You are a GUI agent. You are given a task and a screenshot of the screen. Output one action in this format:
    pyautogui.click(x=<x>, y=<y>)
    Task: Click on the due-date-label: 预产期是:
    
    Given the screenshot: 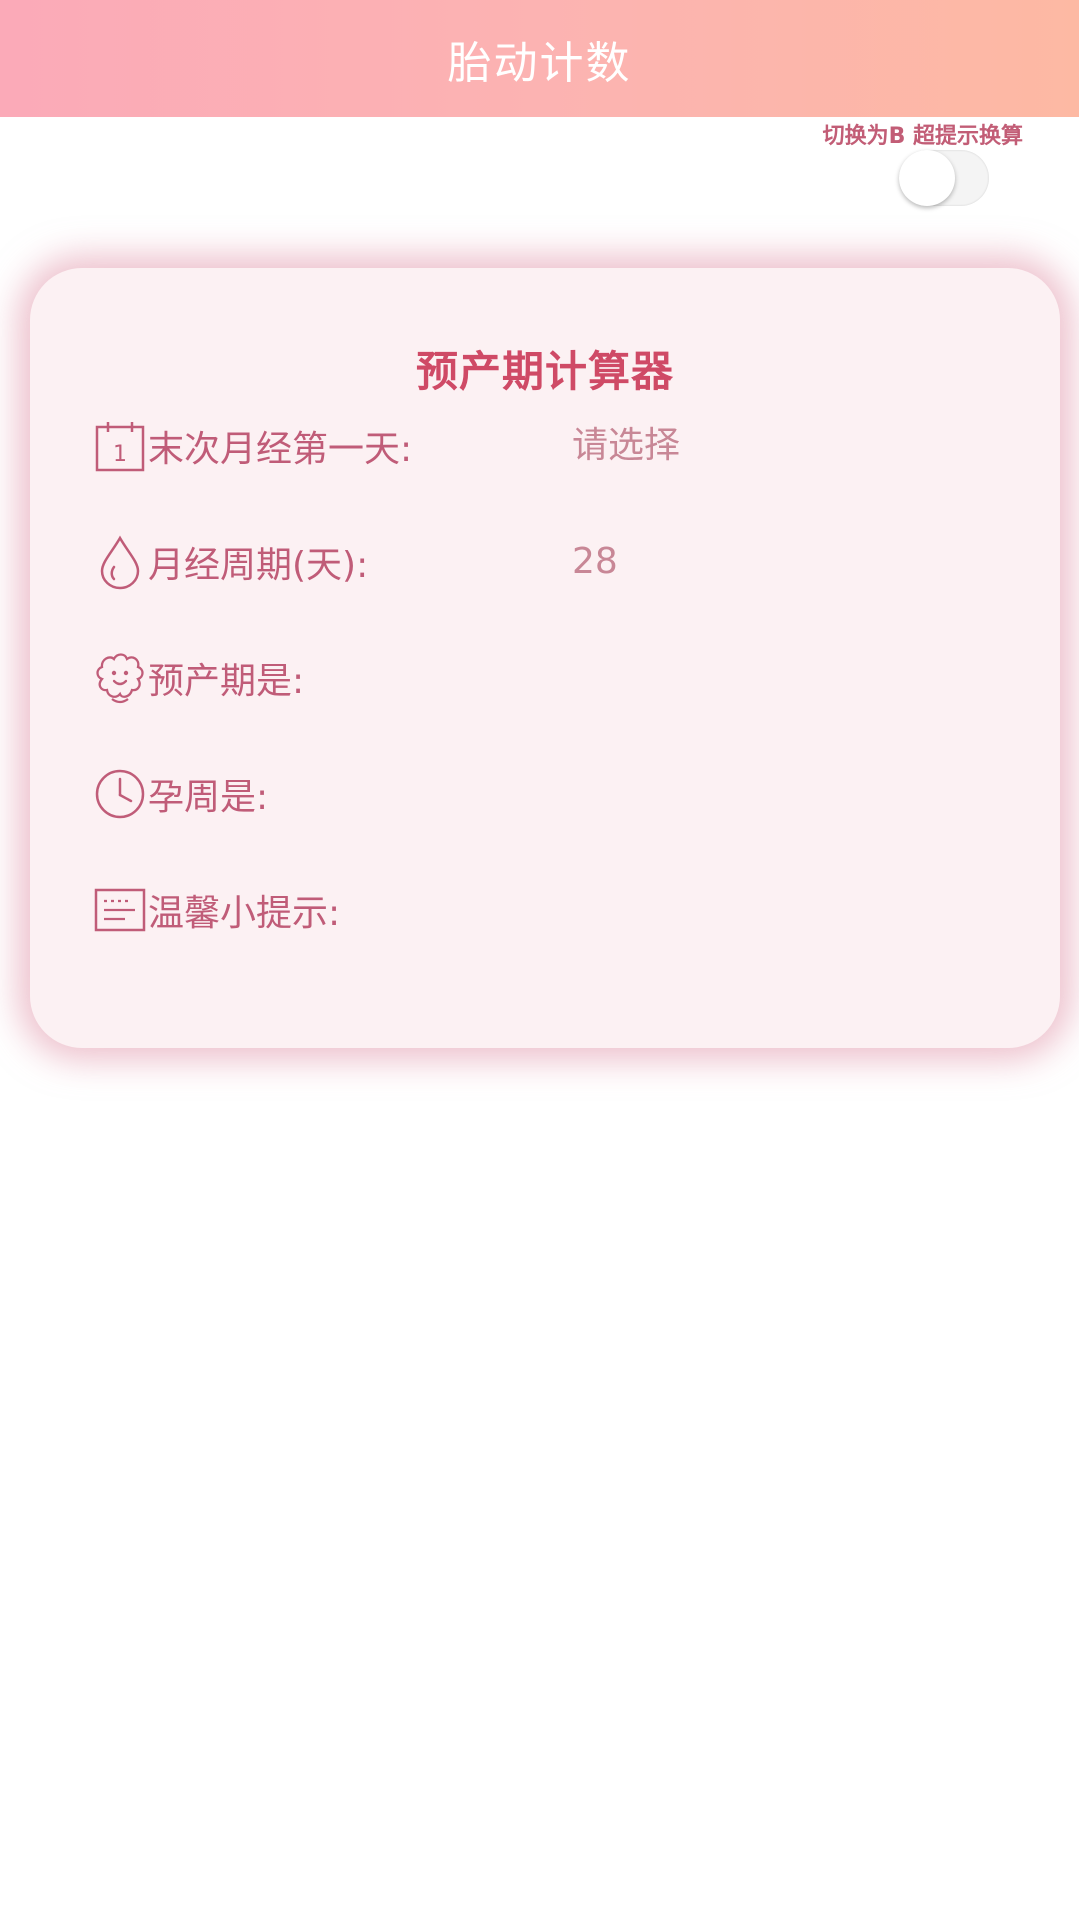 What is the action you would take?
    pyautogui.click(x=226, y=681)
    